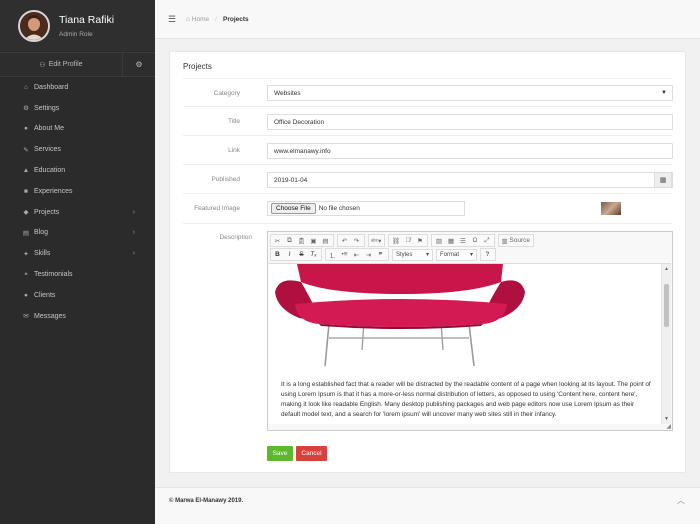  Describe the element at coordinates (77, 149) in the screenshot. I see `sidebar-item-services: ✎ Services` at that location.